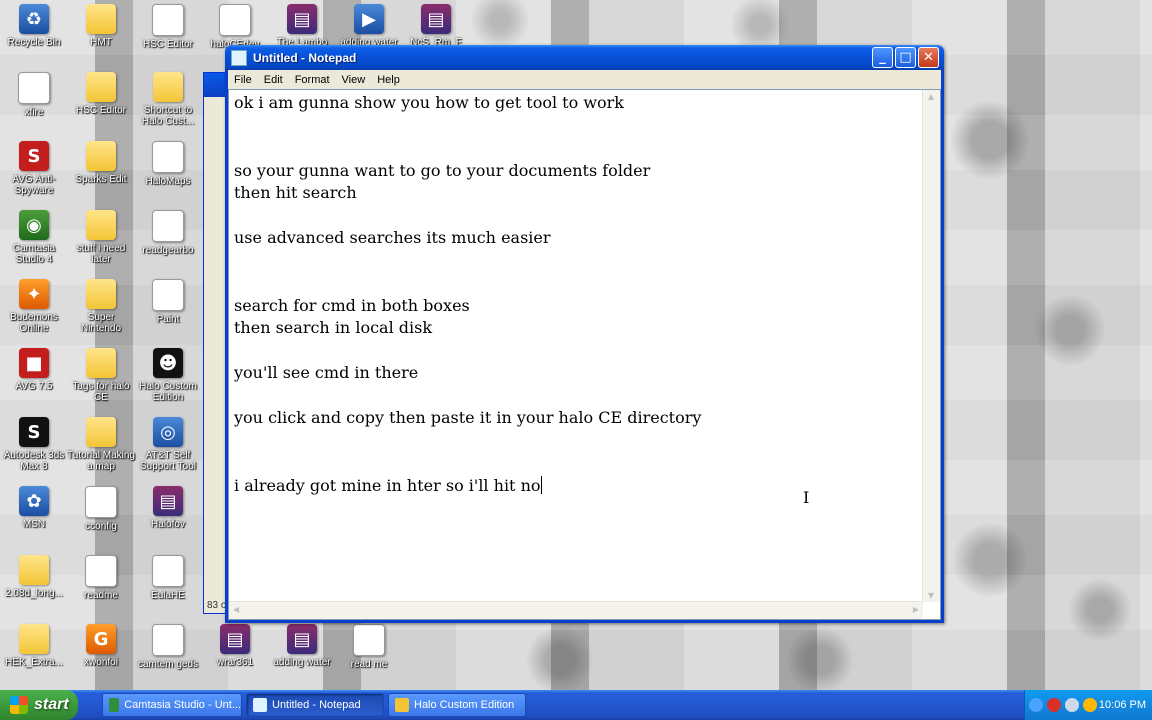  Describe the element at coordinates (168, 295) in the screenshot. I see `document-icon: ✎` at that location.